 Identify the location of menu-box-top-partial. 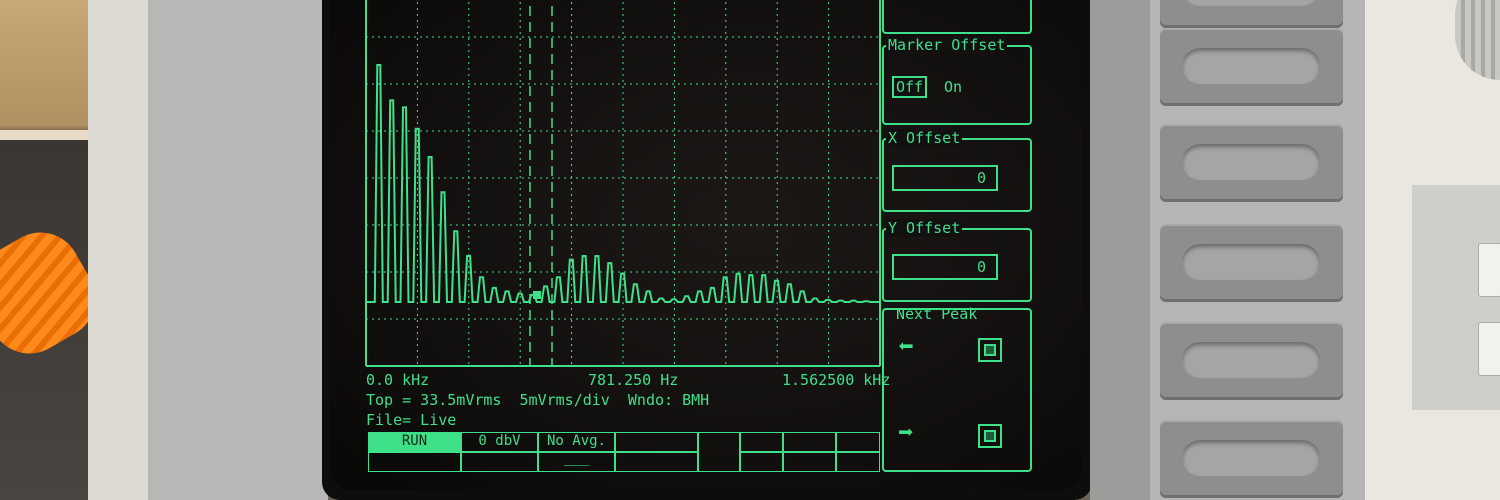
(957, 17).